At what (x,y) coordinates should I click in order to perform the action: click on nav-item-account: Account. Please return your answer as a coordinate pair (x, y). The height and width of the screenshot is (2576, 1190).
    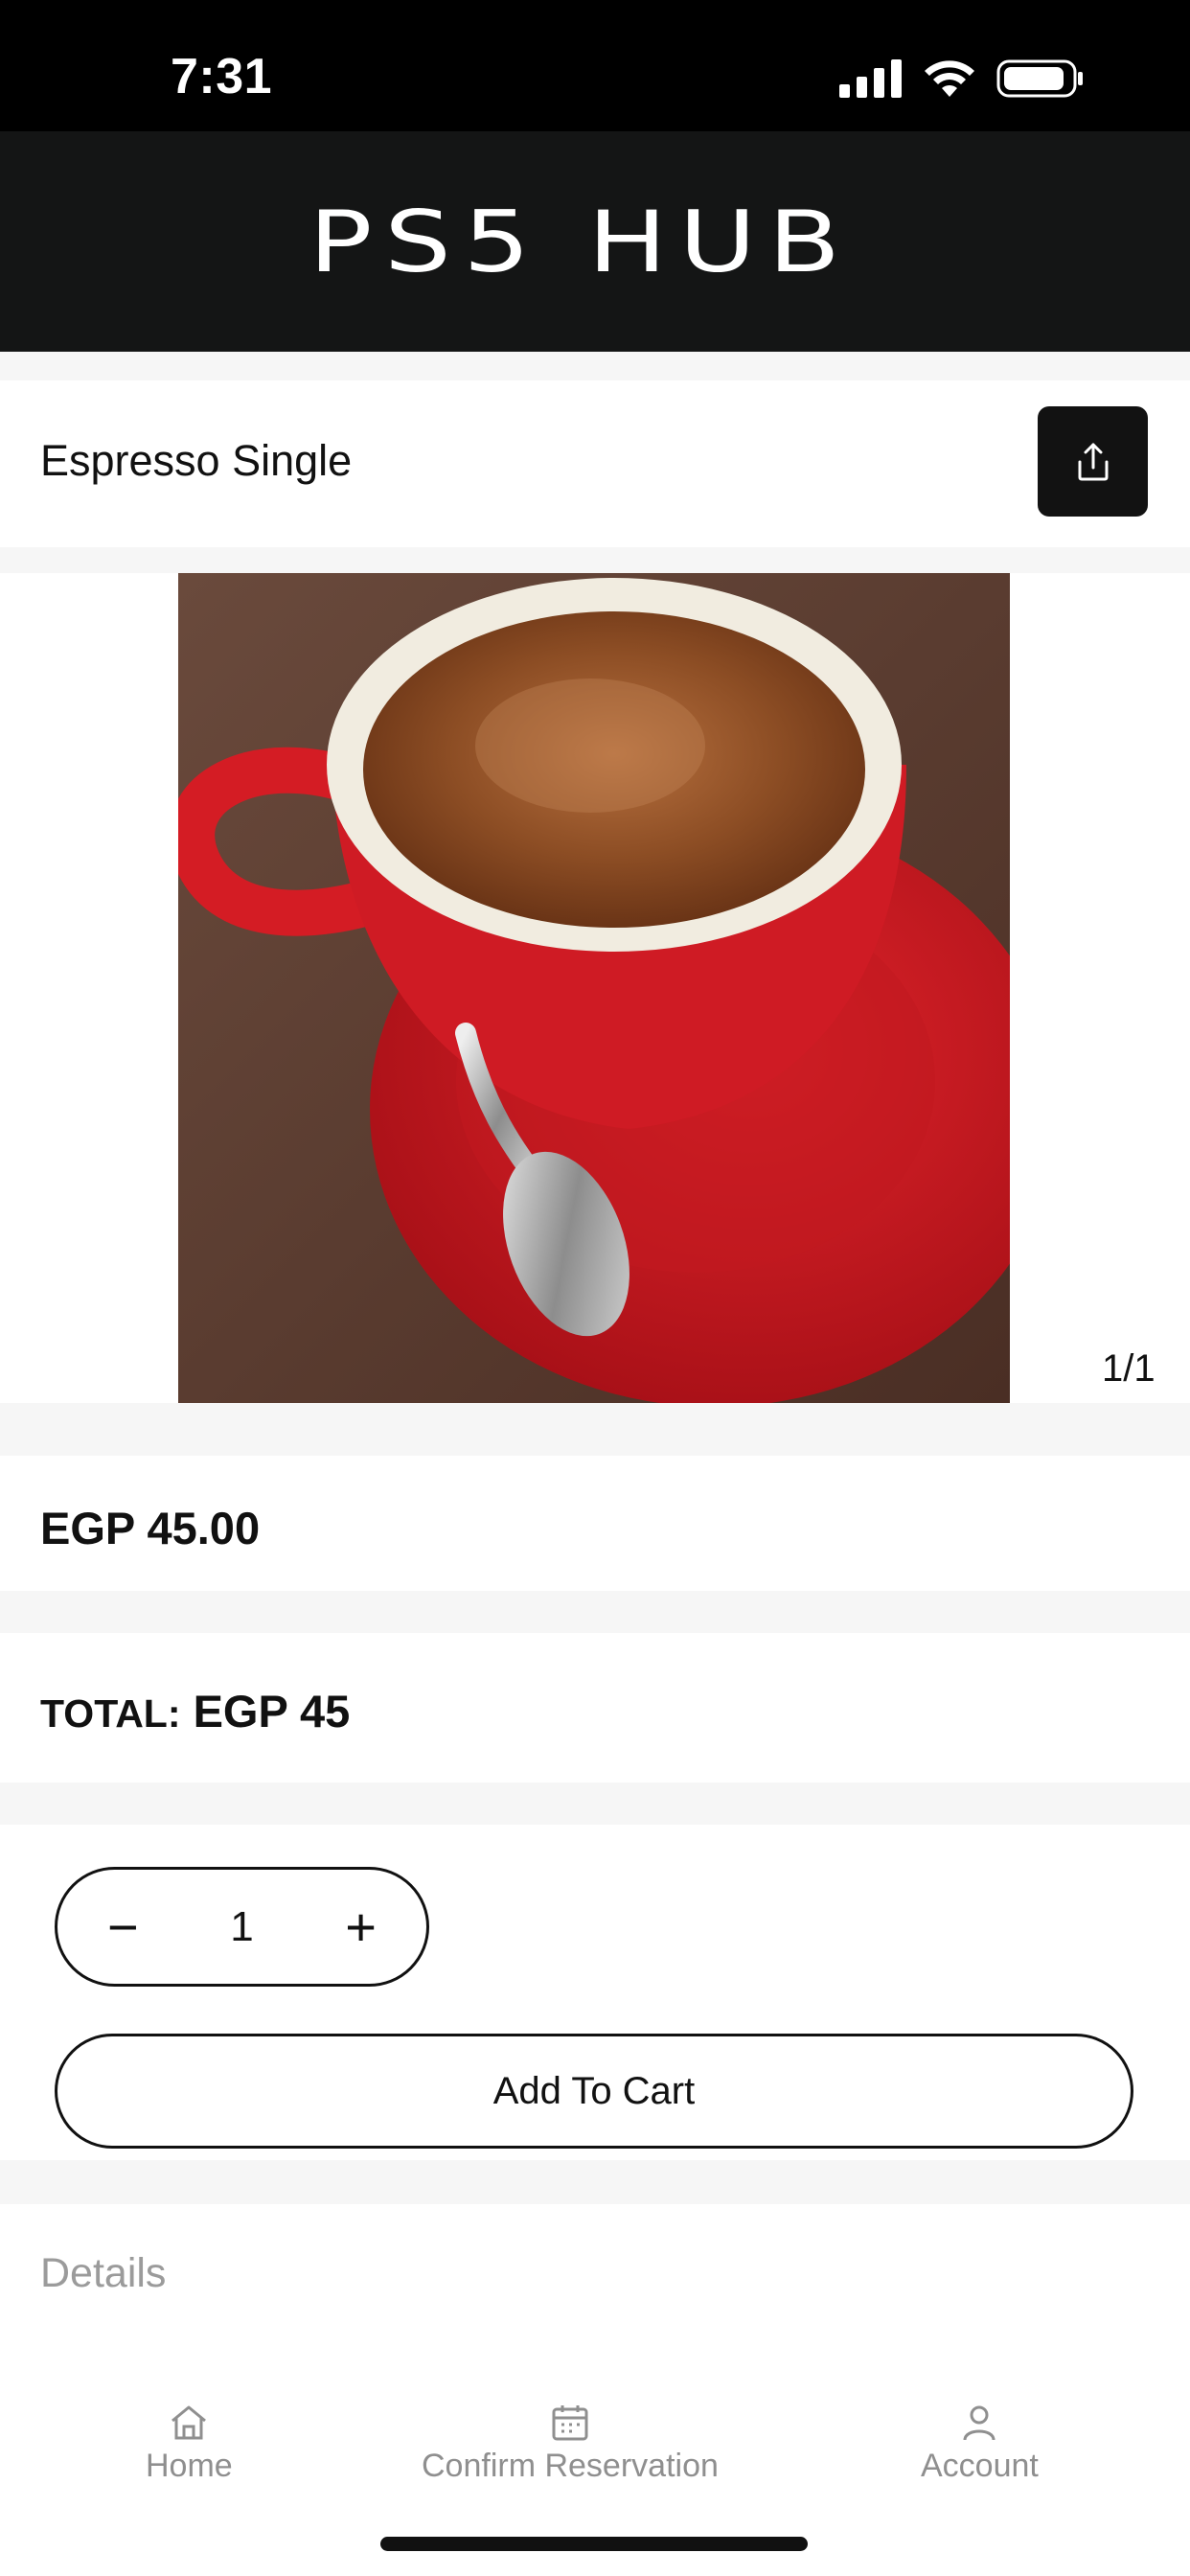
    Looking at the image, I should click on (980, 2444).